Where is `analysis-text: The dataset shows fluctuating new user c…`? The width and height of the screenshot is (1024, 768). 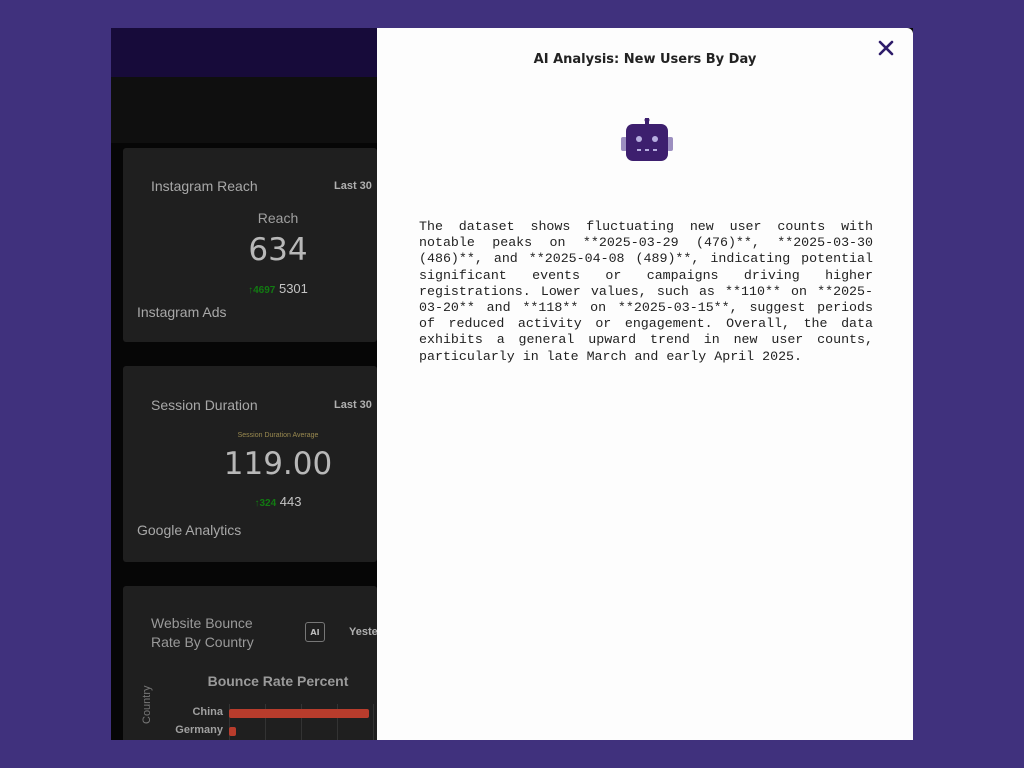 analysis-text: The dataset shows fluctuating new user c… is located at coordinates (646, 291).